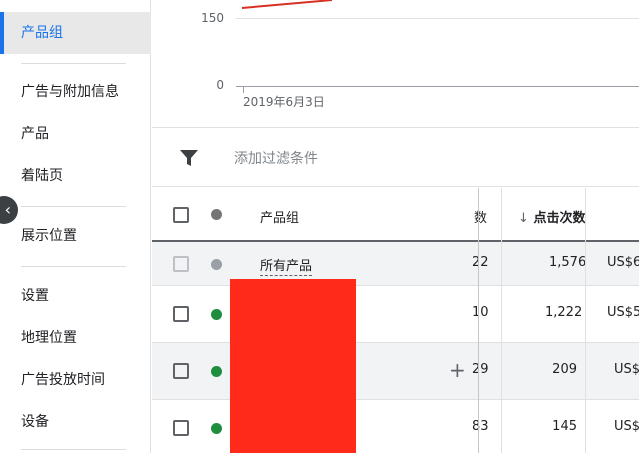  I want to click on table-row: 10 1,222 US$5, so click(395, 314).